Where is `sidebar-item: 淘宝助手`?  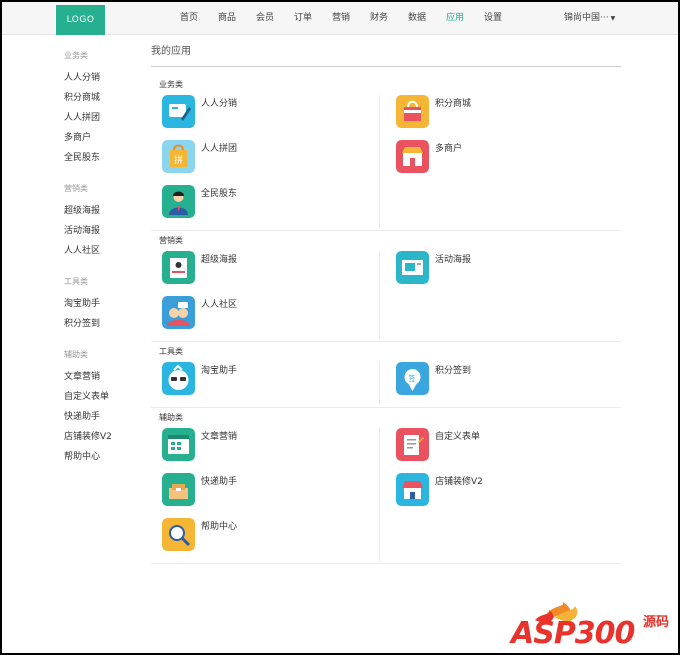
sidebar-item: 淘宝助手 is located at coordinates (104, 304).